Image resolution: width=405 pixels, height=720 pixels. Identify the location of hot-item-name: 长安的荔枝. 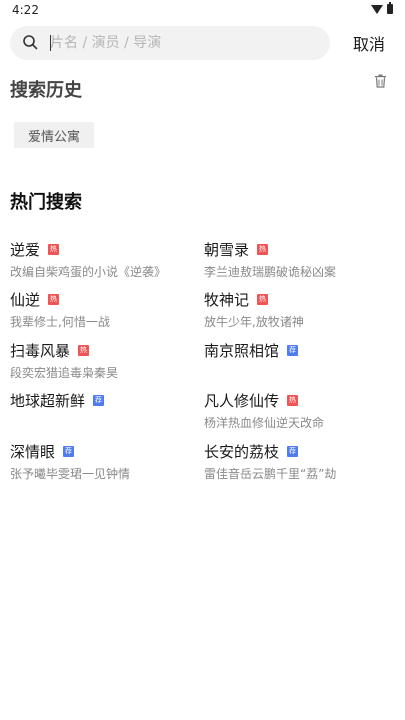
(242, 451).